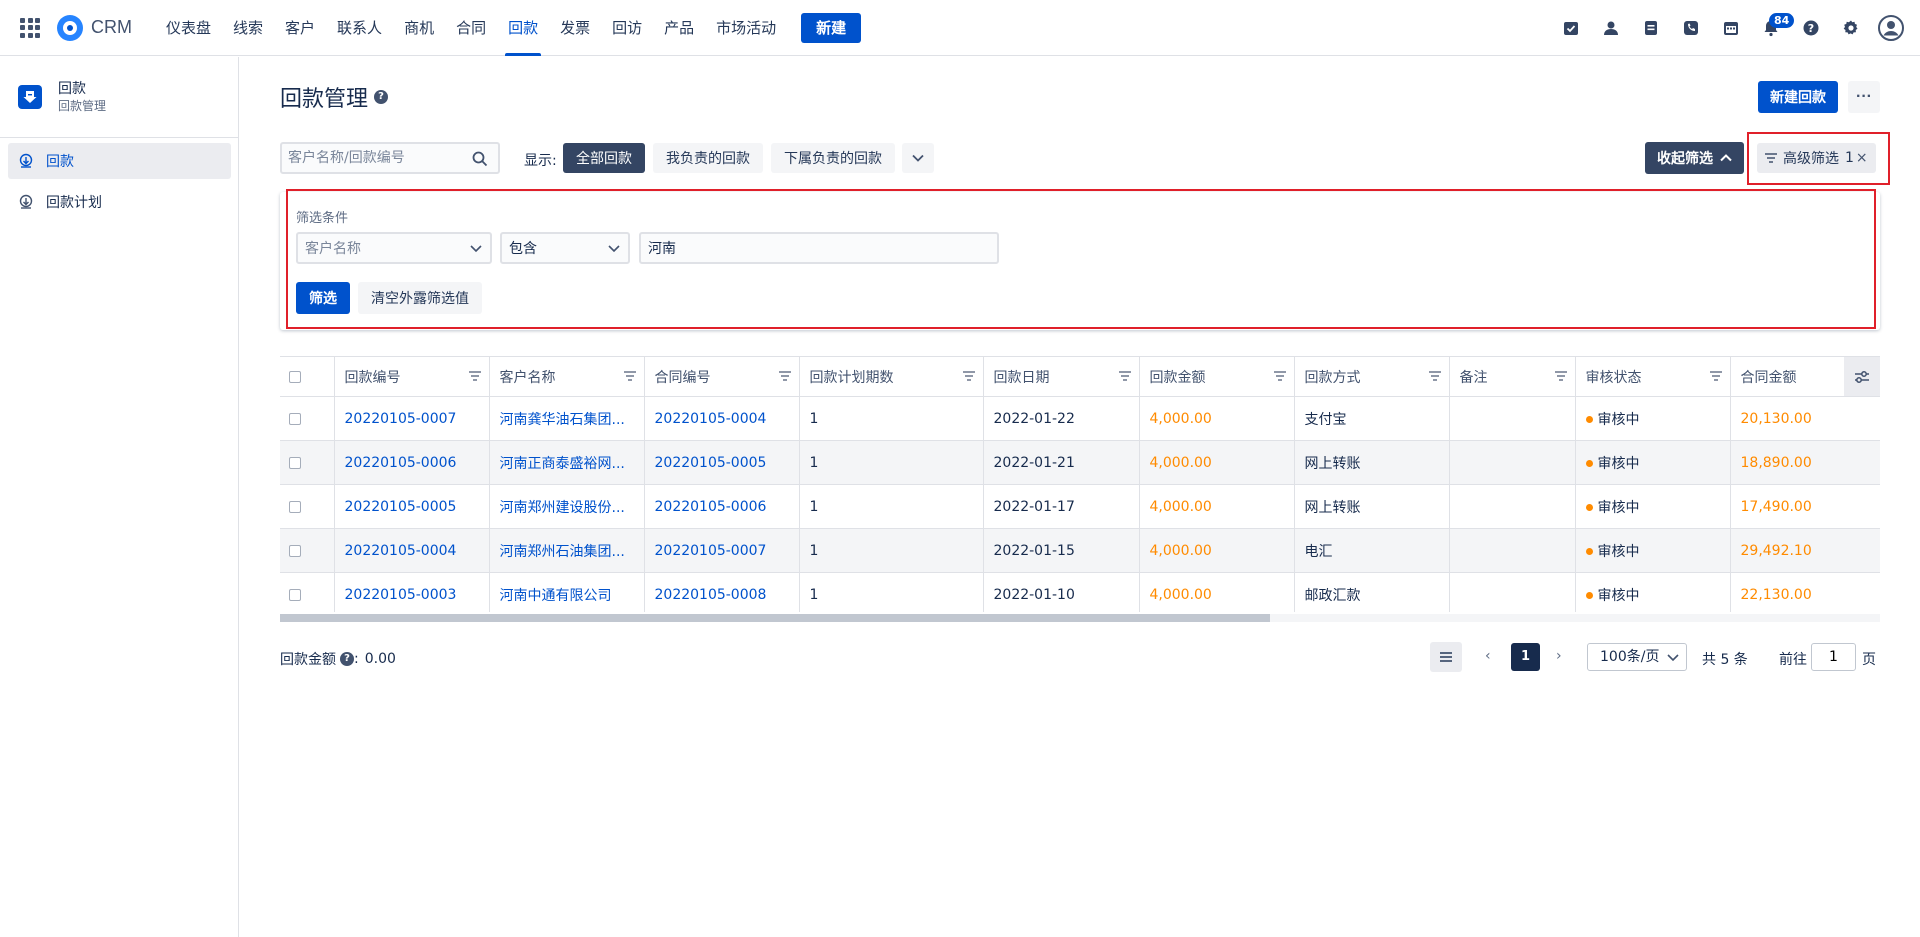 The height and width of the screenshot is (937, 1920). What do you see at coordinates (722, 418) in the screenshot?
I see `cell-contract: 20220105-0004` at bounding box center [722, 418].